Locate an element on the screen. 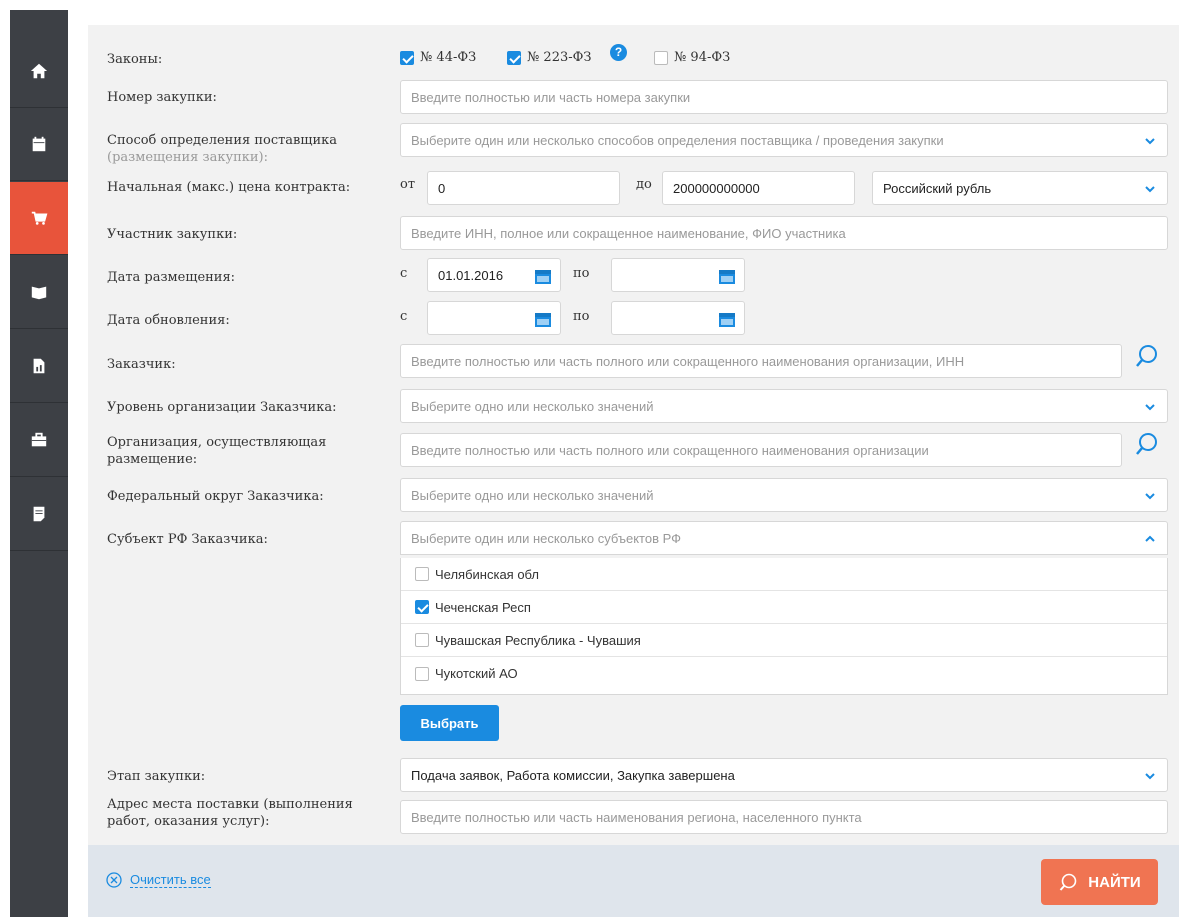 This screenshot has height=917, width=1179. briefcase-icon is located at coordinates (39, 439).